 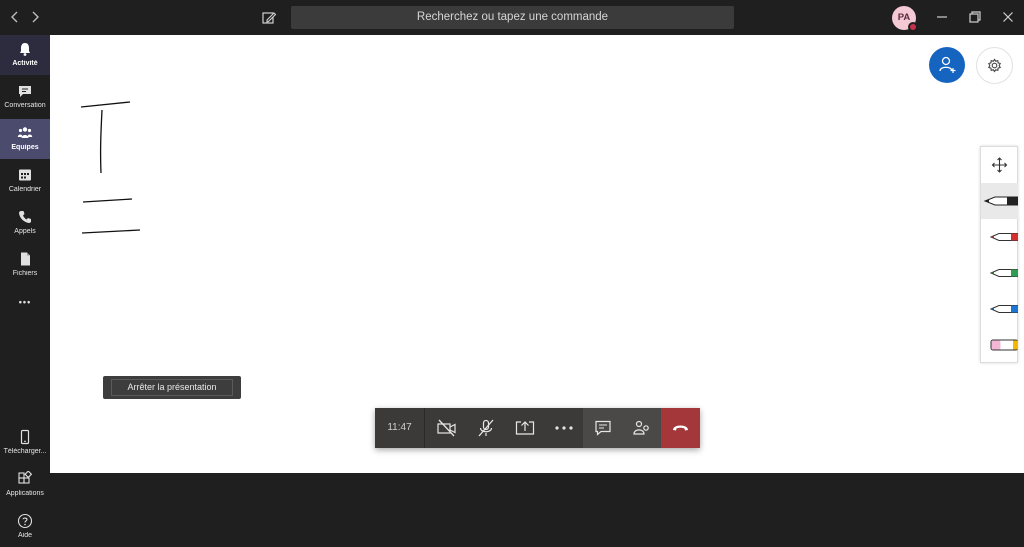 What do you see at coordinates (25, 485) in the screenshot?
I see `rail-item-applications: Applications` at bounding box center [25, 485].